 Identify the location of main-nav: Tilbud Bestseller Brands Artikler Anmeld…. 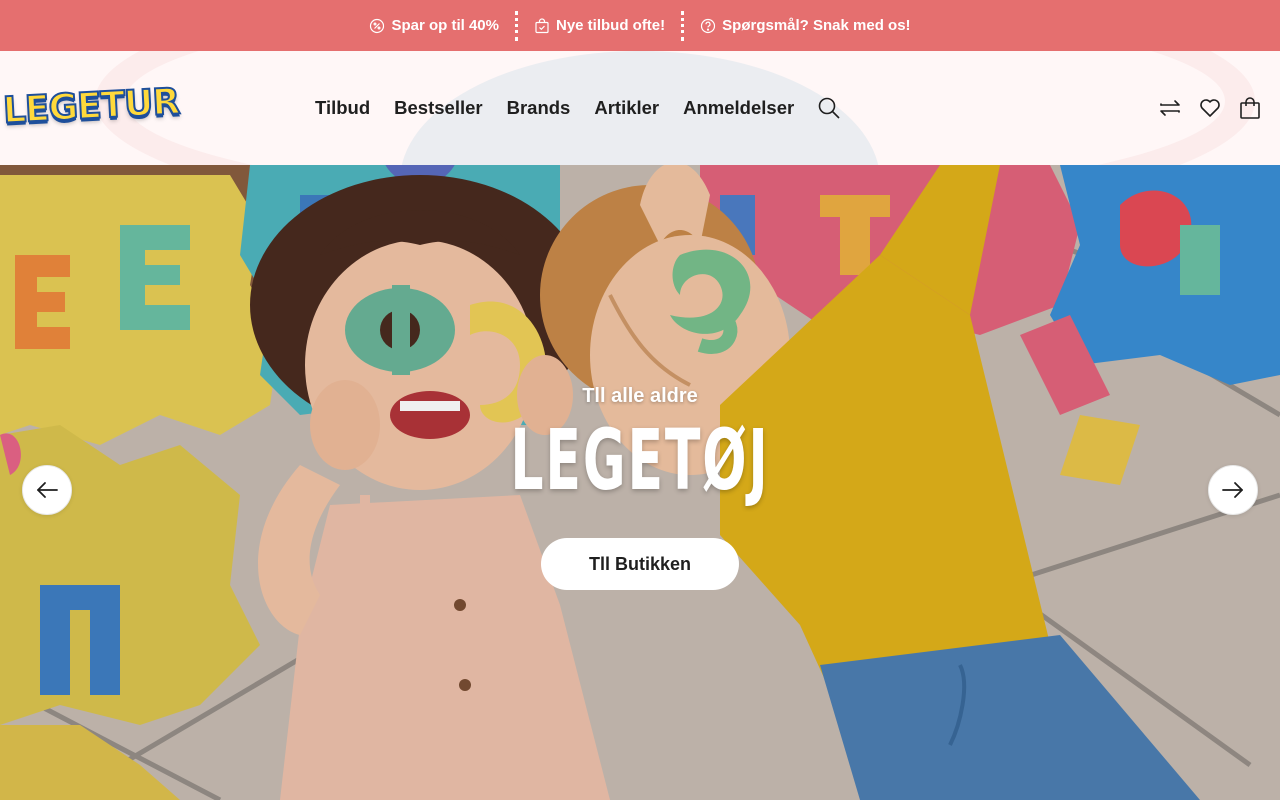
(578, 108).